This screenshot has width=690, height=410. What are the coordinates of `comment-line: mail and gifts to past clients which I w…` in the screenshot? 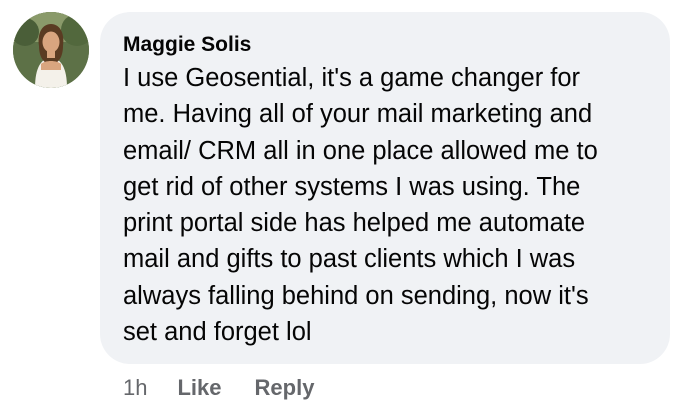 It's located at (349, 259).